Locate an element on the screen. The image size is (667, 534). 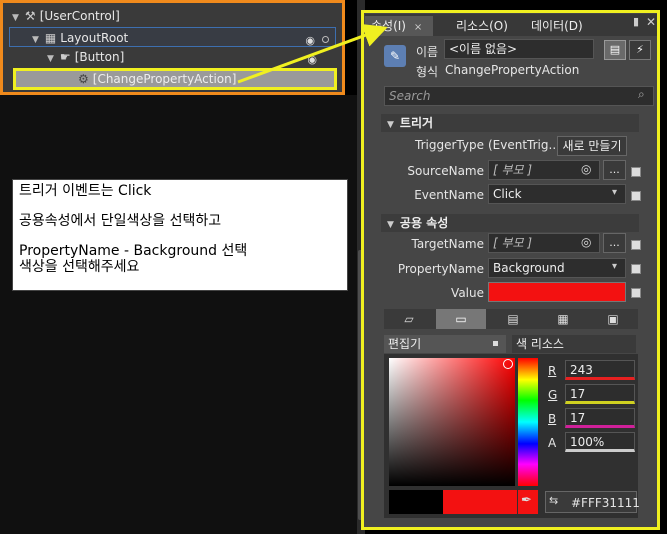
tab-properties: 속성(I) × is located at coordinates (399, 26).